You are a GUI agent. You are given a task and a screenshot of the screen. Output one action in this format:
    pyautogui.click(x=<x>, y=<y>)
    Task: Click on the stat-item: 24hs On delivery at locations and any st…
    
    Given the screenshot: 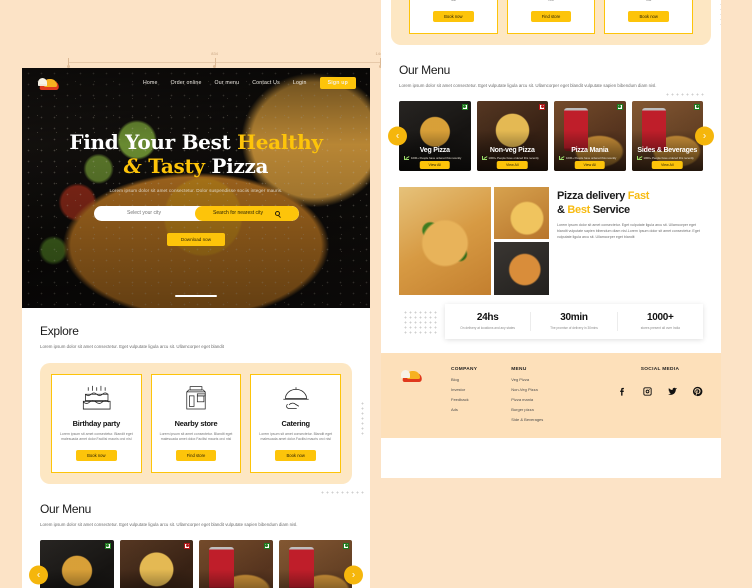 What is the action you would take?
    pyautogui.click(x=488, y=321)
    